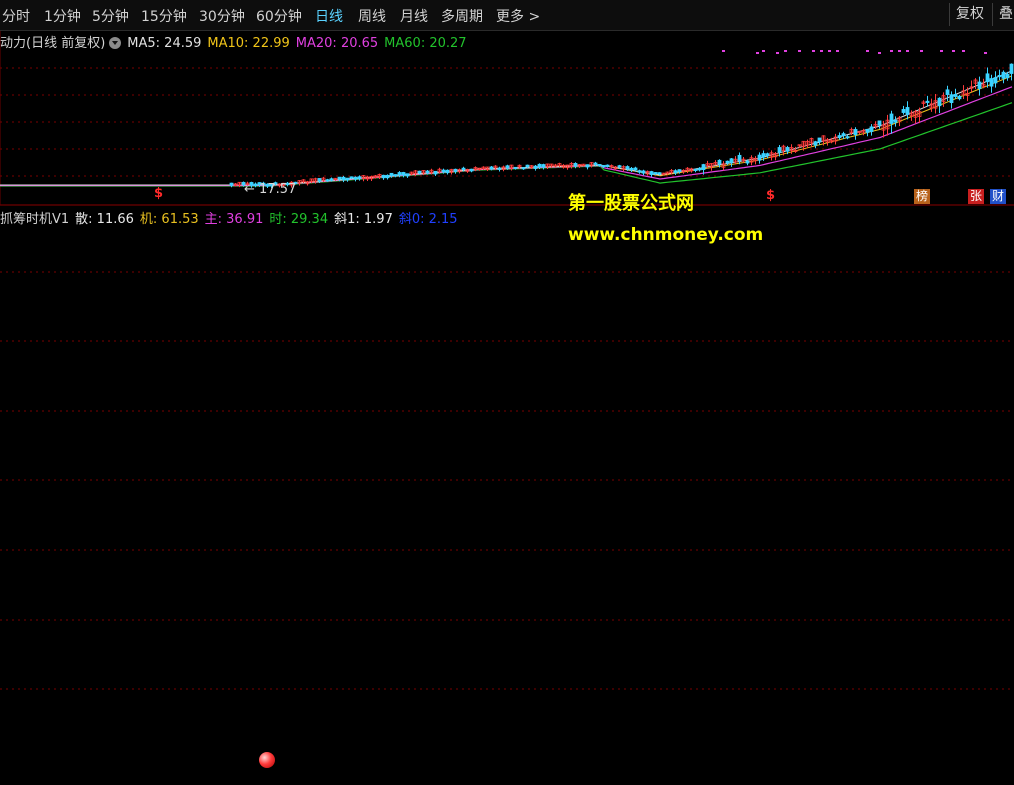 The image size is (1014, 785). I want to click on ma20-line, so click(506, 136).